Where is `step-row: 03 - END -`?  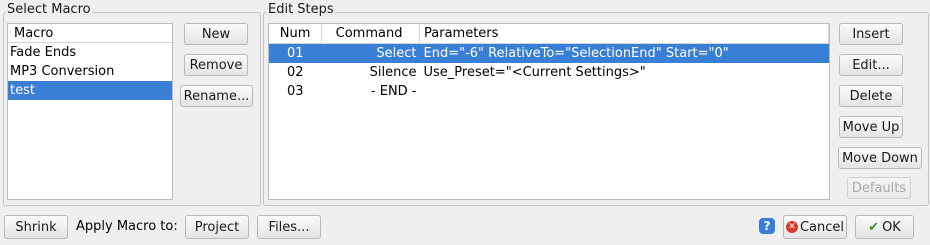 step-row: 03 - END - is located at coordinates (549, 91).